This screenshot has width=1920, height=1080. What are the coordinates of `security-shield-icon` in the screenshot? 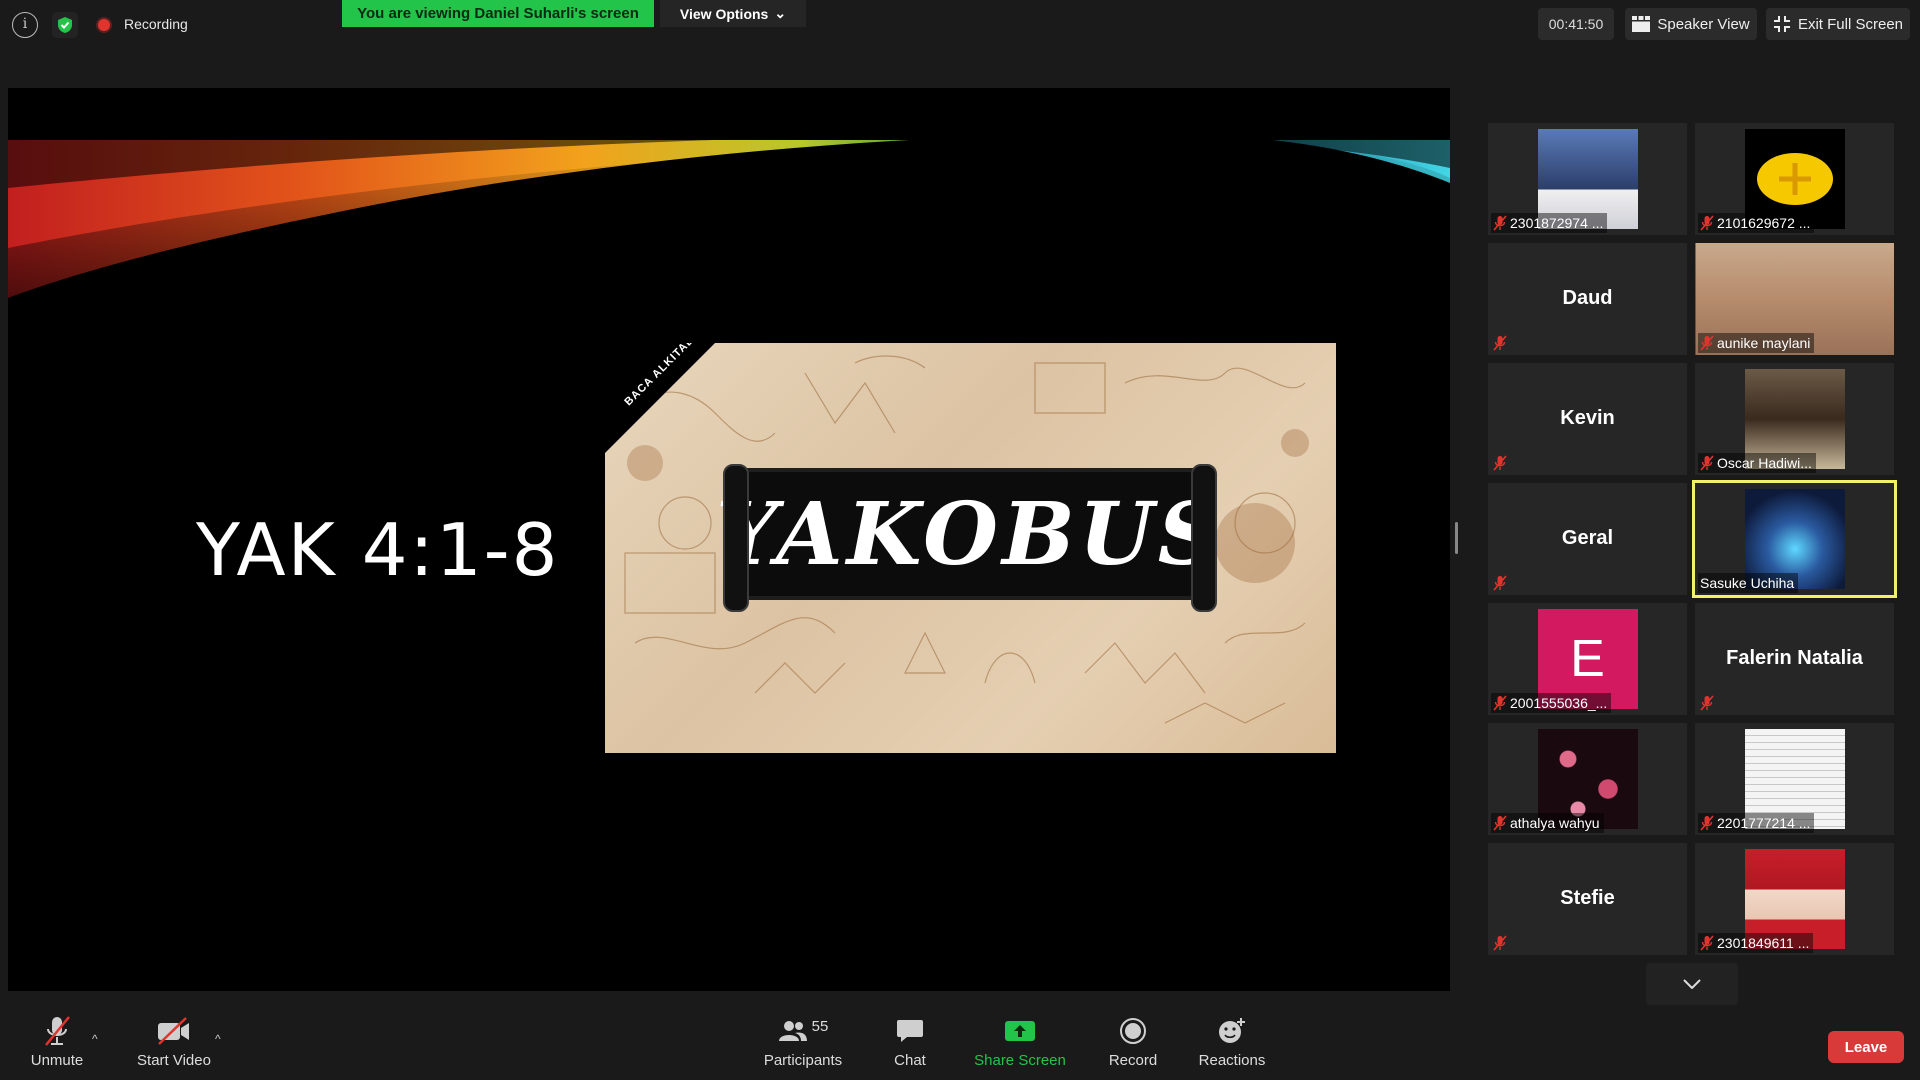 It's located at (65, 25).